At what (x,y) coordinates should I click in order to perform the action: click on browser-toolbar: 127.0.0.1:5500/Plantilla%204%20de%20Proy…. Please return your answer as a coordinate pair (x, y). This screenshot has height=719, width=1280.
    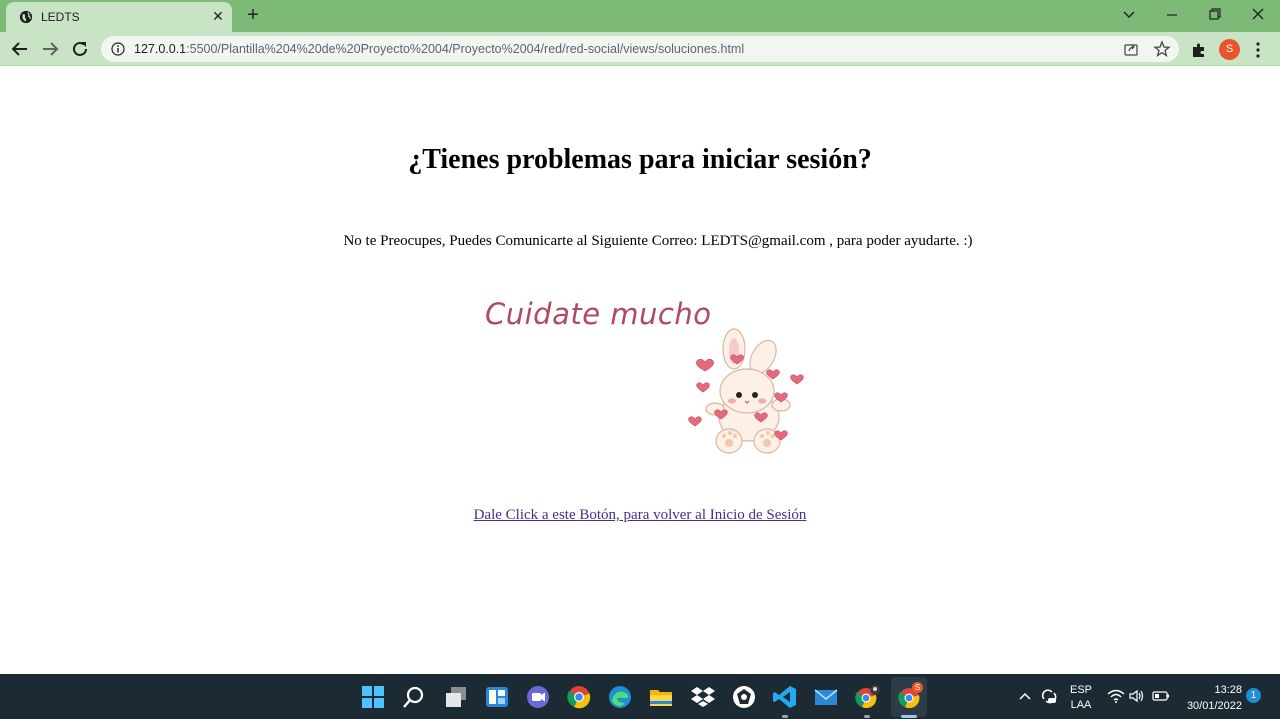
    Looking at the image, I should click on (640, 49).